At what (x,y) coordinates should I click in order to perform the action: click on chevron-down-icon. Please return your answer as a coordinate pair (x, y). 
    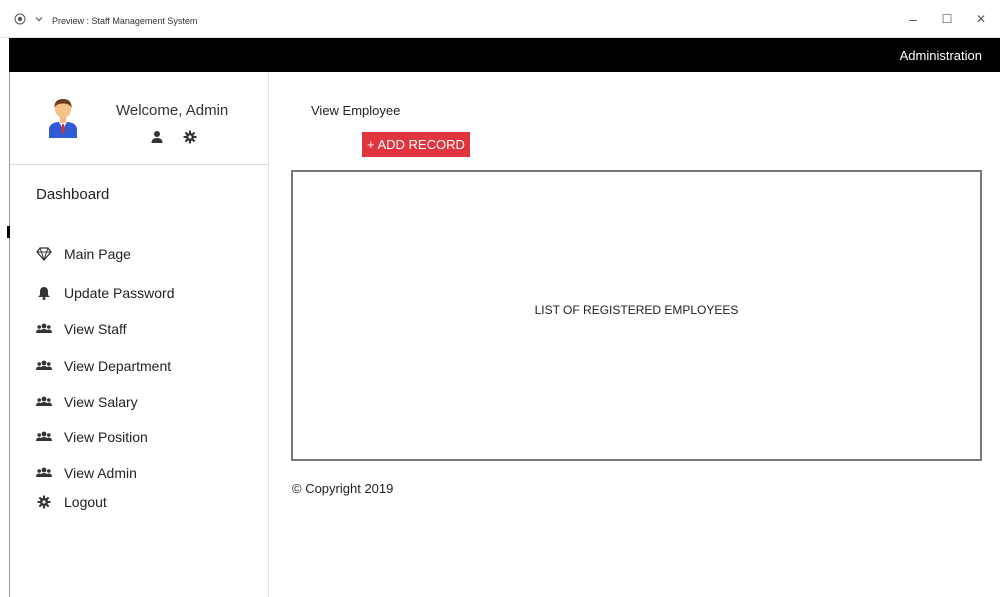
    Looking at the image, I should click on (39, 19).